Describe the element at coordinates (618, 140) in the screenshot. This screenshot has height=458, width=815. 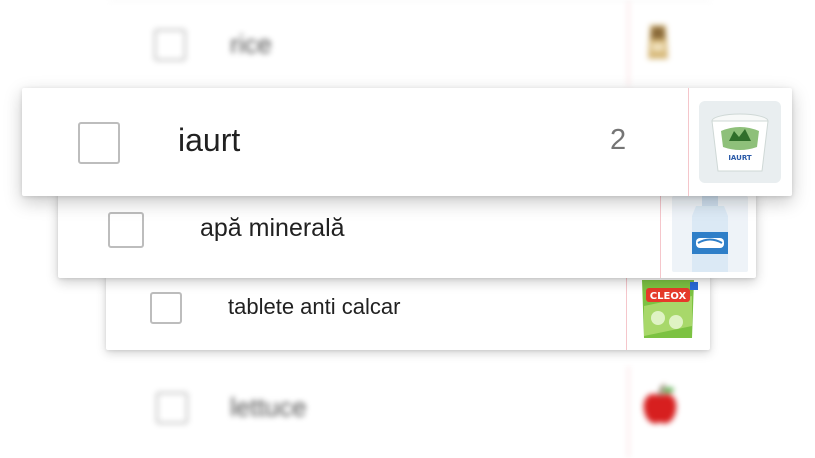
I see `item-quantity: 2` at that location.